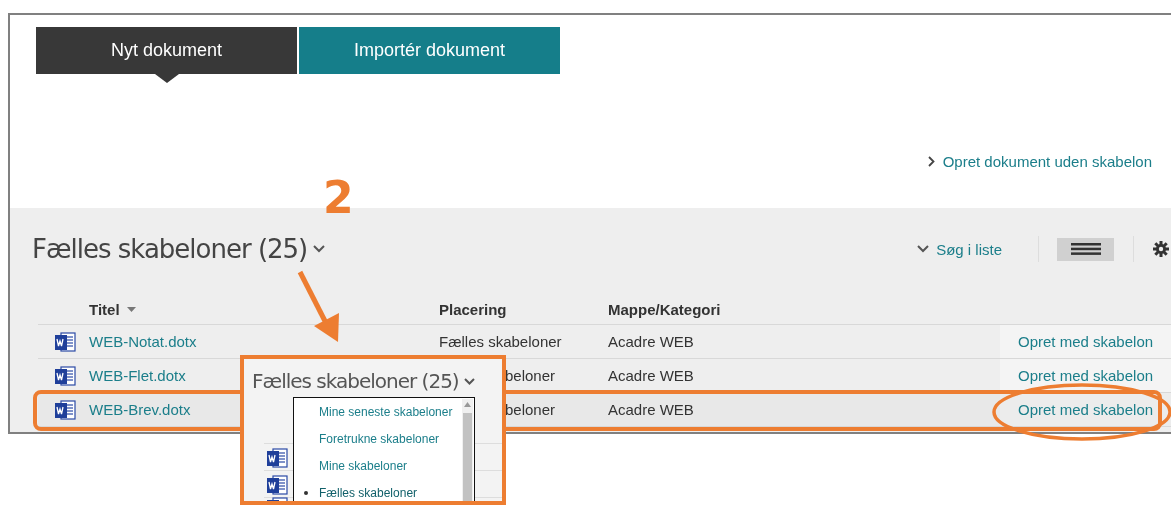 This screenshot has width=1171, height=505. Describe the element at coordinates (429, 50) in the screenshot. I see `tab: Importér dokument` at that location.